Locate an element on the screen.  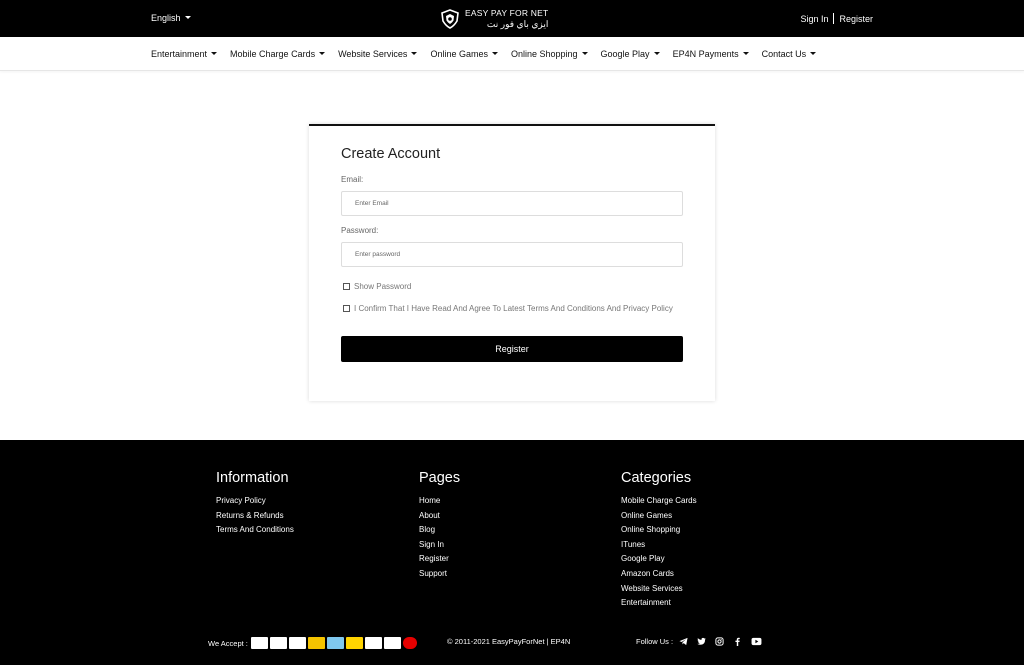
terms-checkbox is located at coordinates (346, 308).